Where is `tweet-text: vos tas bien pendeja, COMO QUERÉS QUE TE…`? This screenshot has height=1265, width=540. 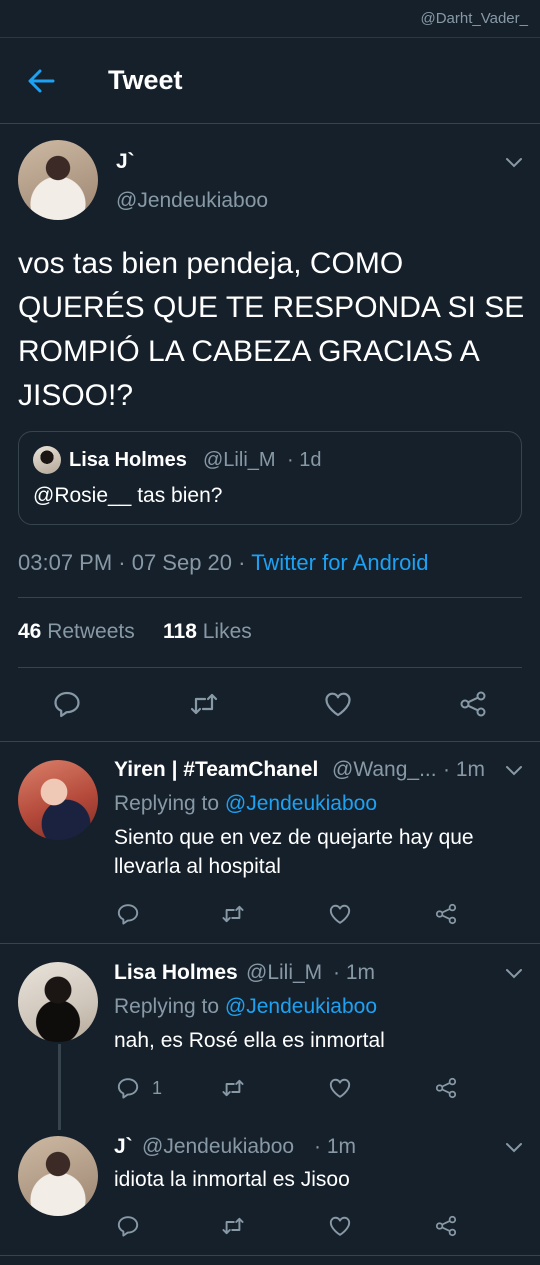
tweet-text: vos tas bien pendeja, COMO QUERÉS QUE TE… is located at coordinates (271, 329).